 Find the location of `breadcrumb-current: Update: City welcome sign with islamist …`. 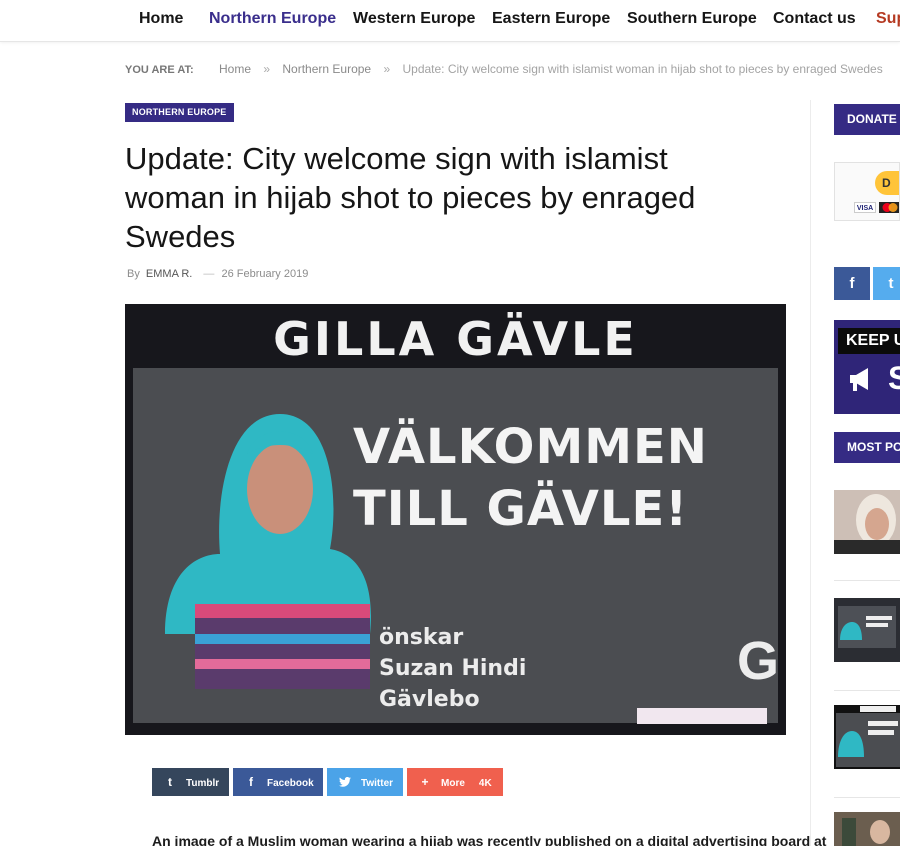

breadcrumb-current: Update: City welcome sign with islamist … is located at coordinates (642, 69).